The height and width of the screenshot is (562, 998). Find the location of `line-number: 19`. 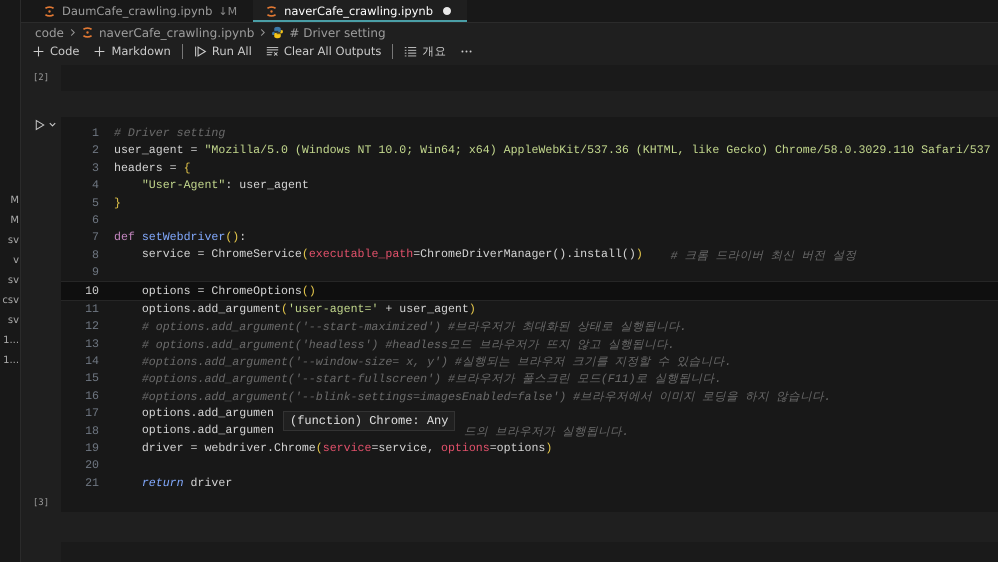

line-number: 19 is located at coordinates (92, 449).